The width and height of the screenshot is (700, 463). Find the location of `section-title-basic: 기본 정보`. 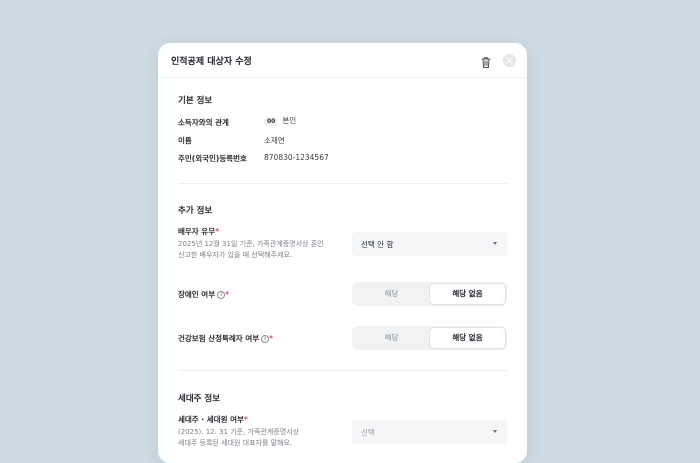

section-title-basic: 기본 정보 is located at coordinates (195, 101).